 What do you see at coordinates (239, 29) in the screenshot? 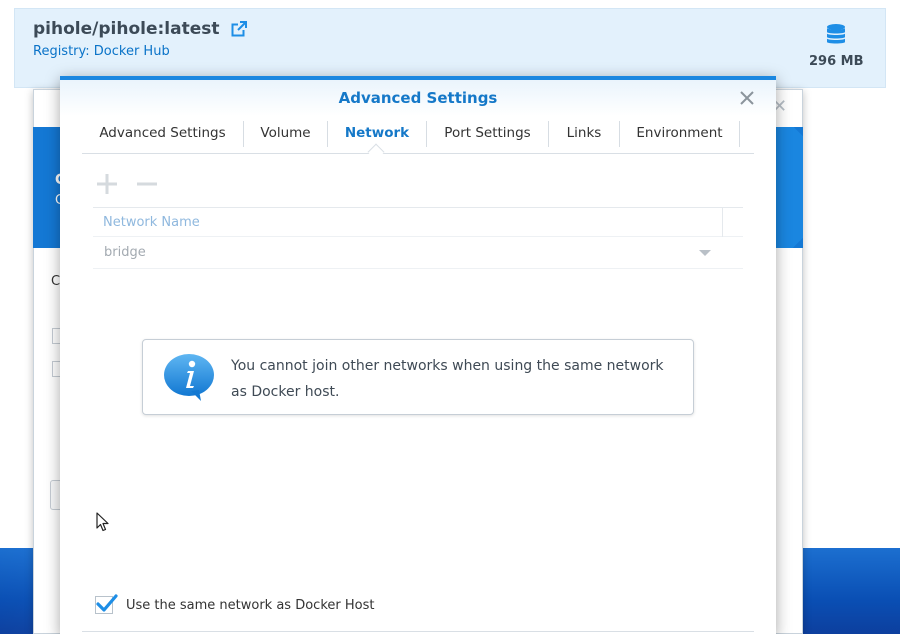
I see `external-link-icon` at bounding box center [239, 29].